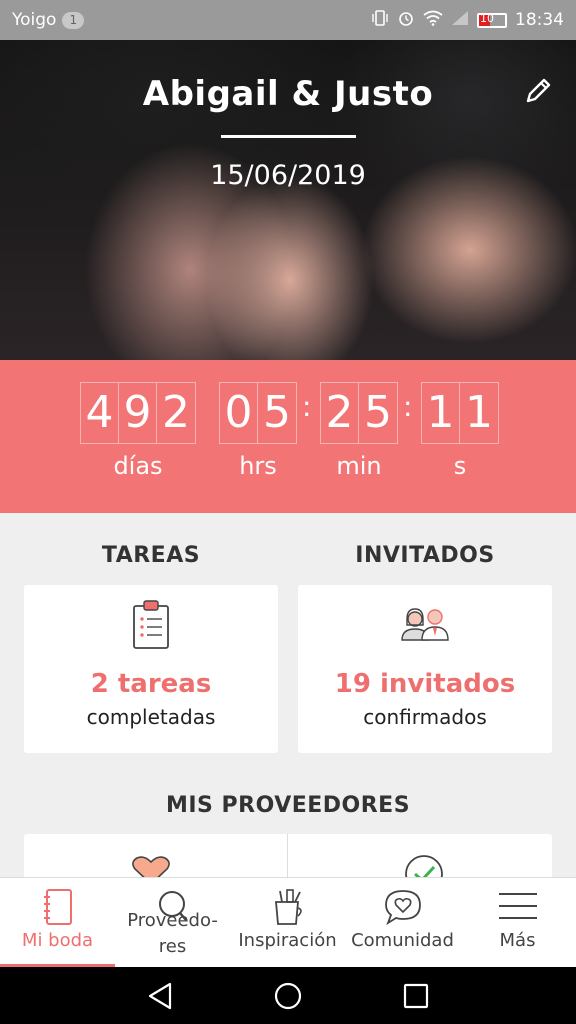  Describe the element at coordinates (287, 940) in the screenshot. I see `nav-label: Inspiración` at that location.